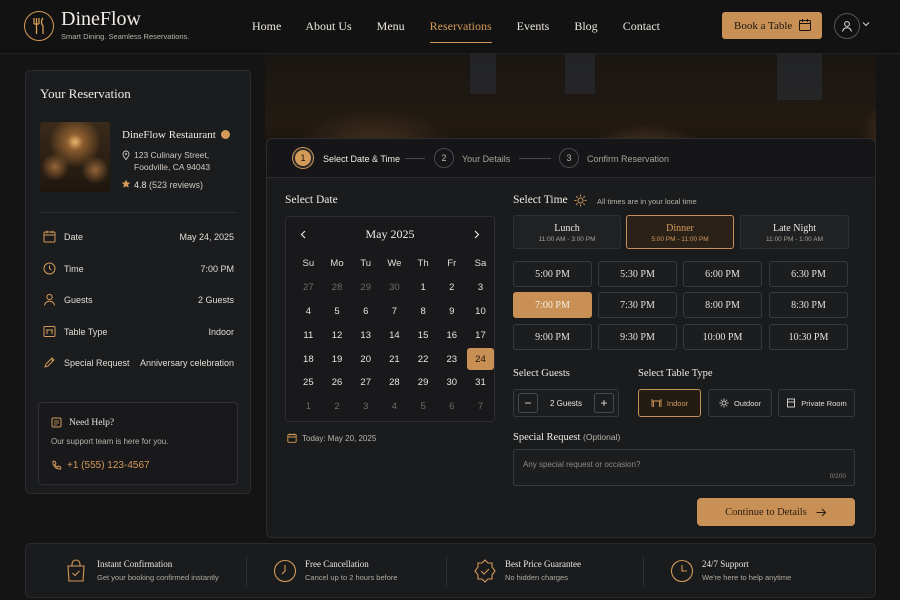  What do you see at coordinates (637, 274) in the screenshot?
I see `time-slot: 5:30 PM` at bounding box center [637, 274].